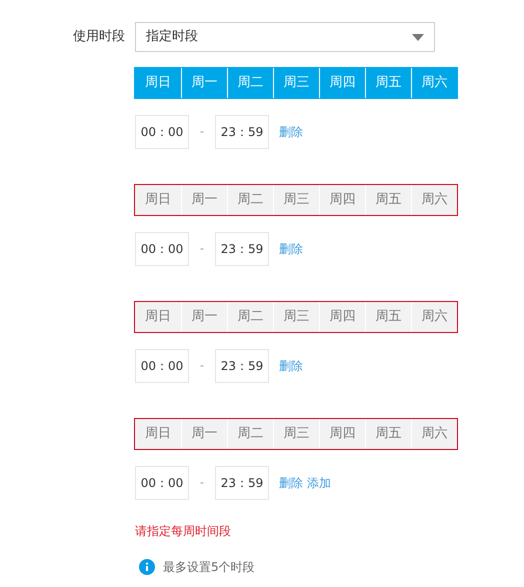 The width and height of the screenshot is (524, 587). What do you see at coordinates (147, 567) in the screenshot?
I see `info-icon` at bounding box center [147, 567].